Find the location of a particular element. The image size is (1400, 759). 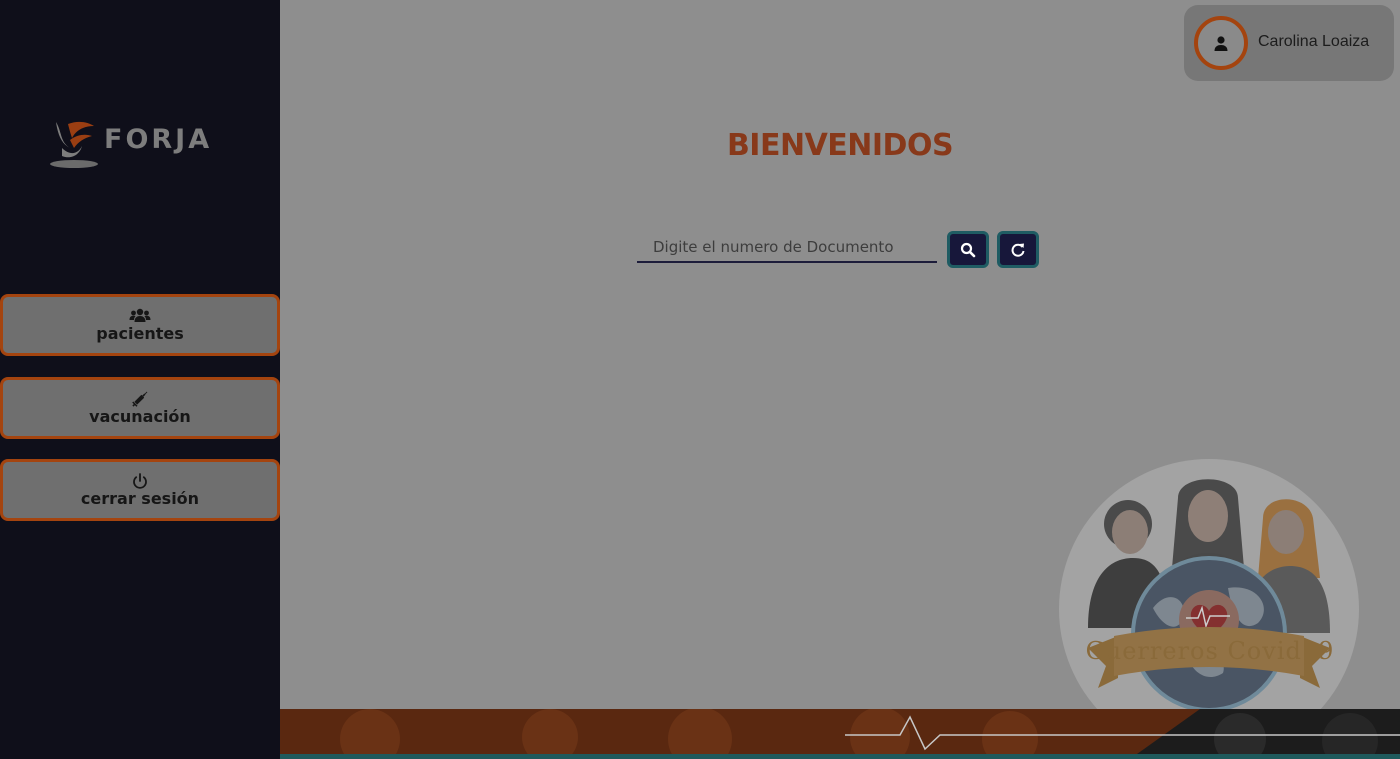

sidebar-item-pacientes: pacientes is located at coordinates (140, 325).